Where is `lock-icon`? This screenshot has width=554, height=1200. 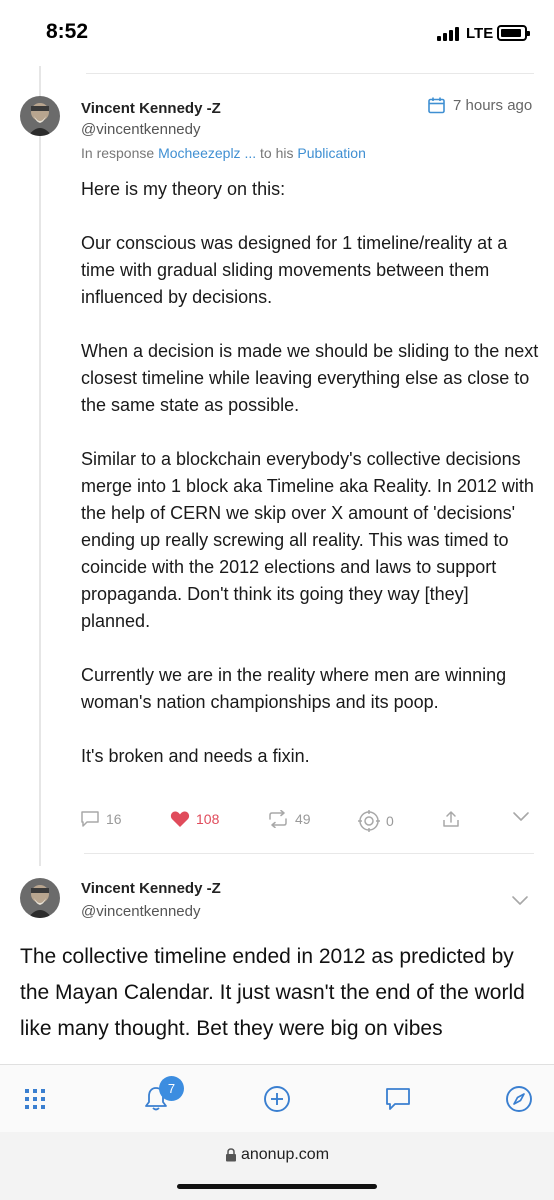 lock-icon is located at coordinates (230, 1155).